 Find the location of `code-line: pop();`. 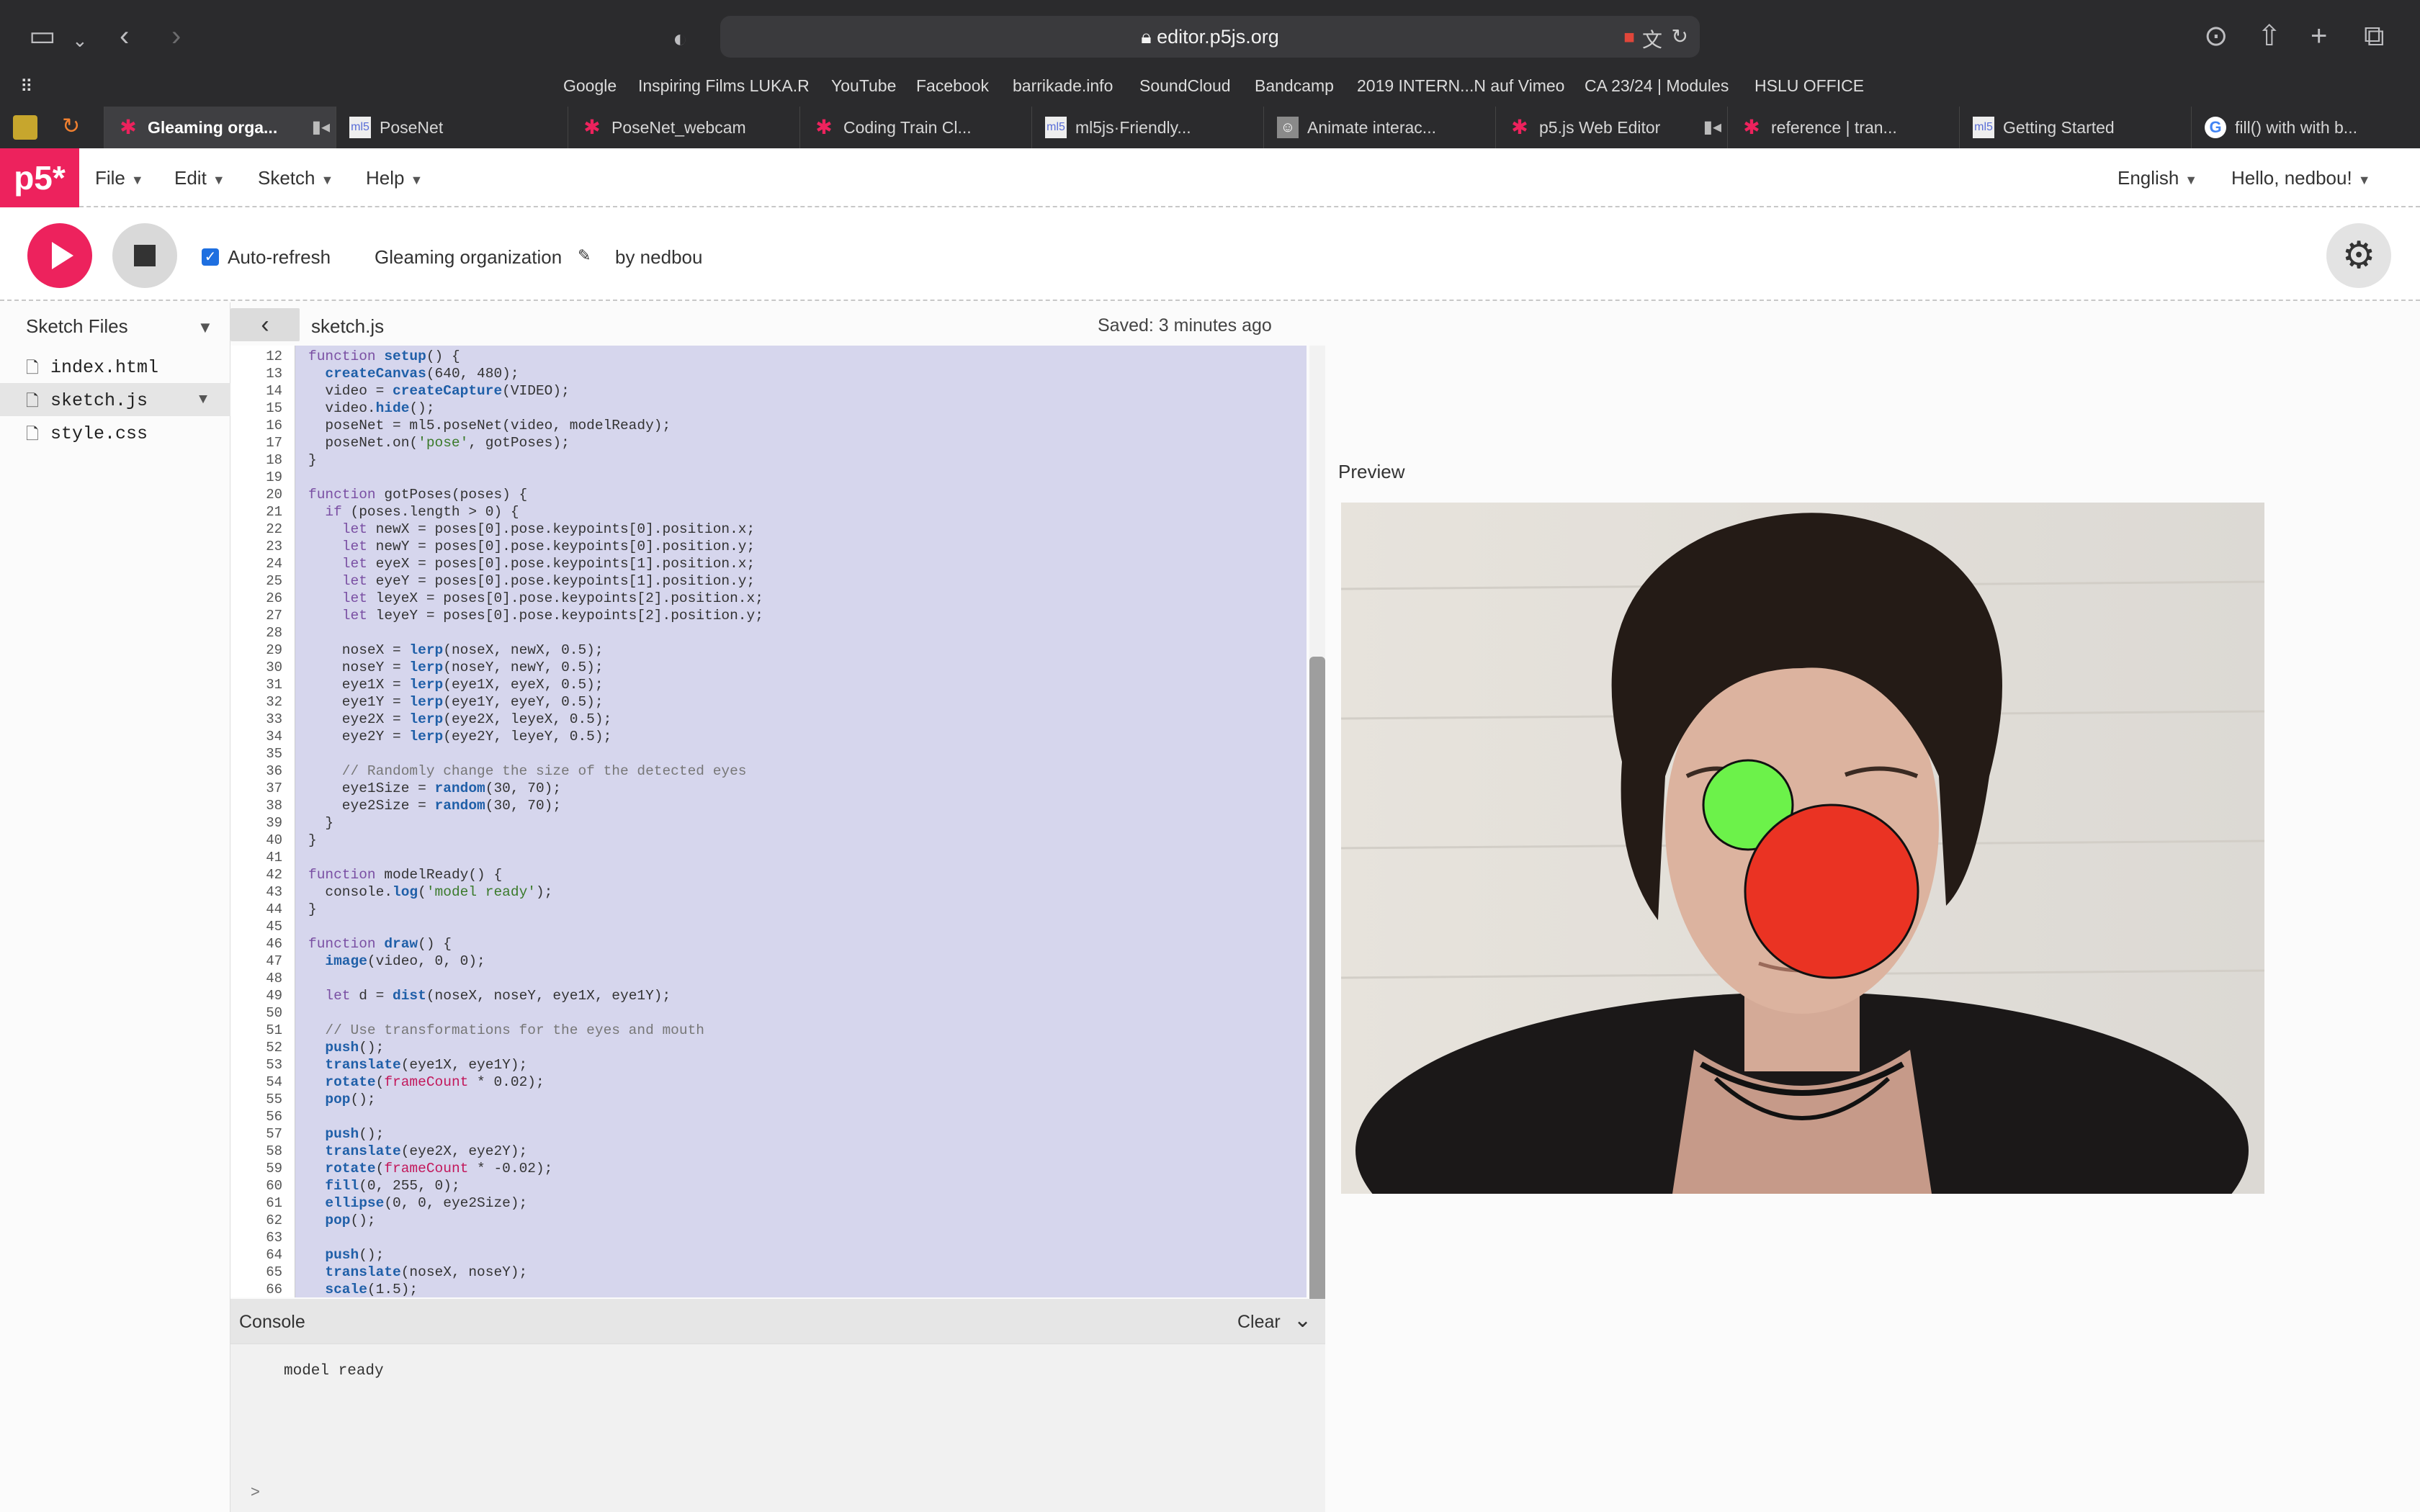

code-line: pop(); is located at coordinates (341, 1220).